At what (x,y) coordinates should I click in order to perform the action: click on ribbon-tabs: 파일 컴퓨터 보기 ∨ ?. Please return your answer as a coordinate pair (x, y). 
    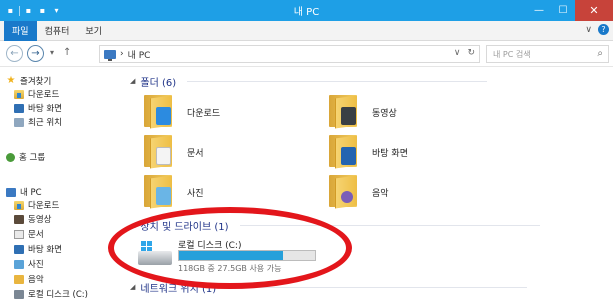
    Looking at the image, I should click on (306, 30).